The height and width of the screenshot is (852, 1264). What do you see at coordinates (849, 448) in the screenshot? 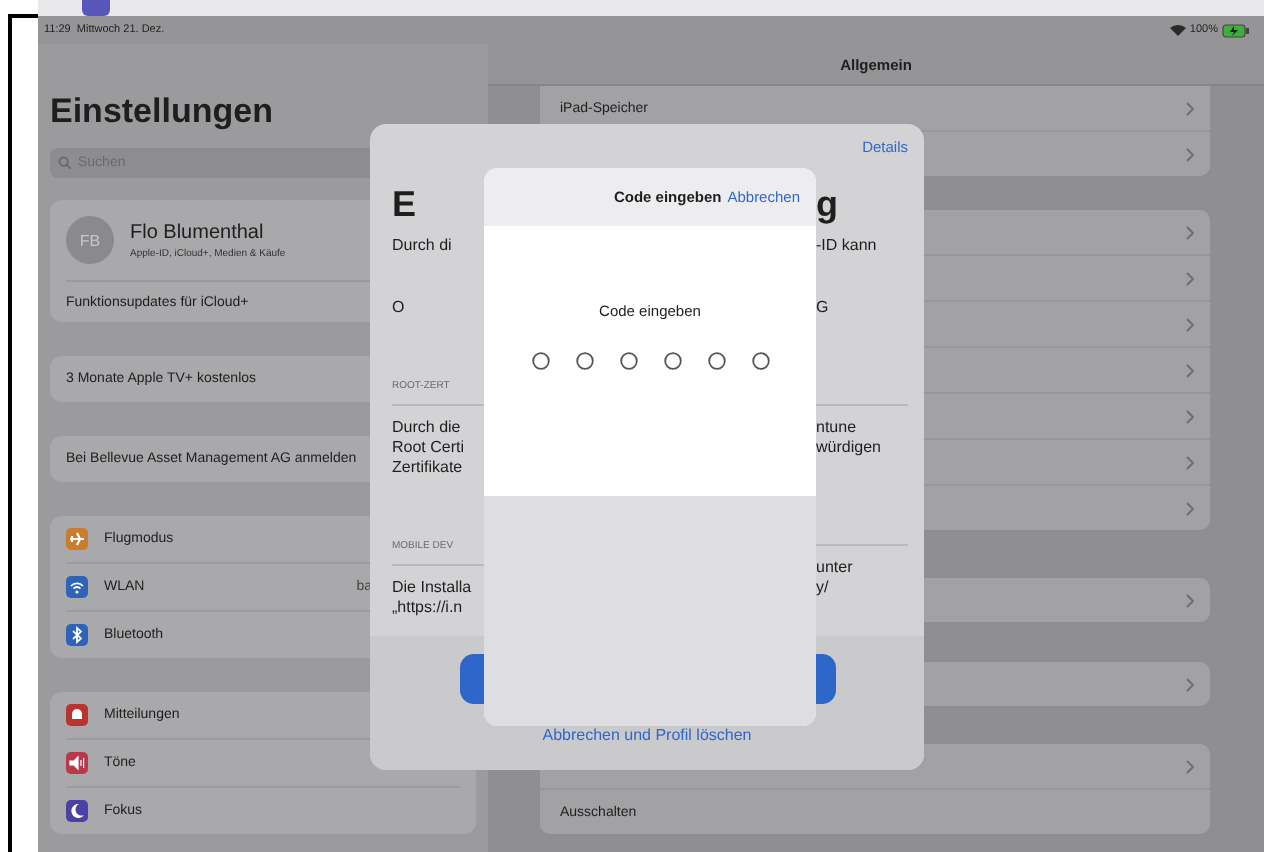
I see `sheet-text: würdigen` at bounding box center [849, 448].